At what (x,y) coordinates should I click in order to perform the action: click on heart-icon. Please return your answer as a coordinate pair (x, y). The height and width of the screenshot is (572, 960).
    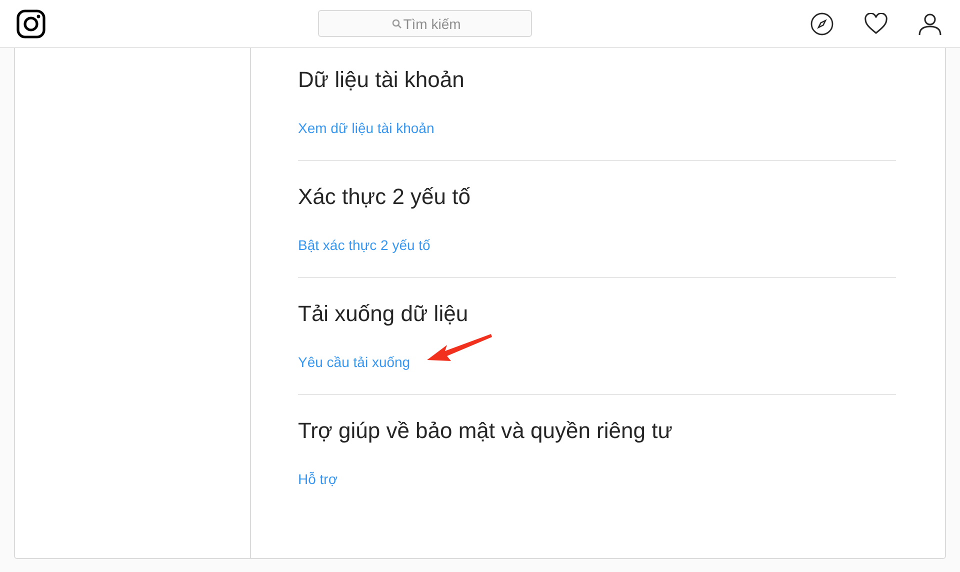
    Looking at the image, I should click on (876, 23).